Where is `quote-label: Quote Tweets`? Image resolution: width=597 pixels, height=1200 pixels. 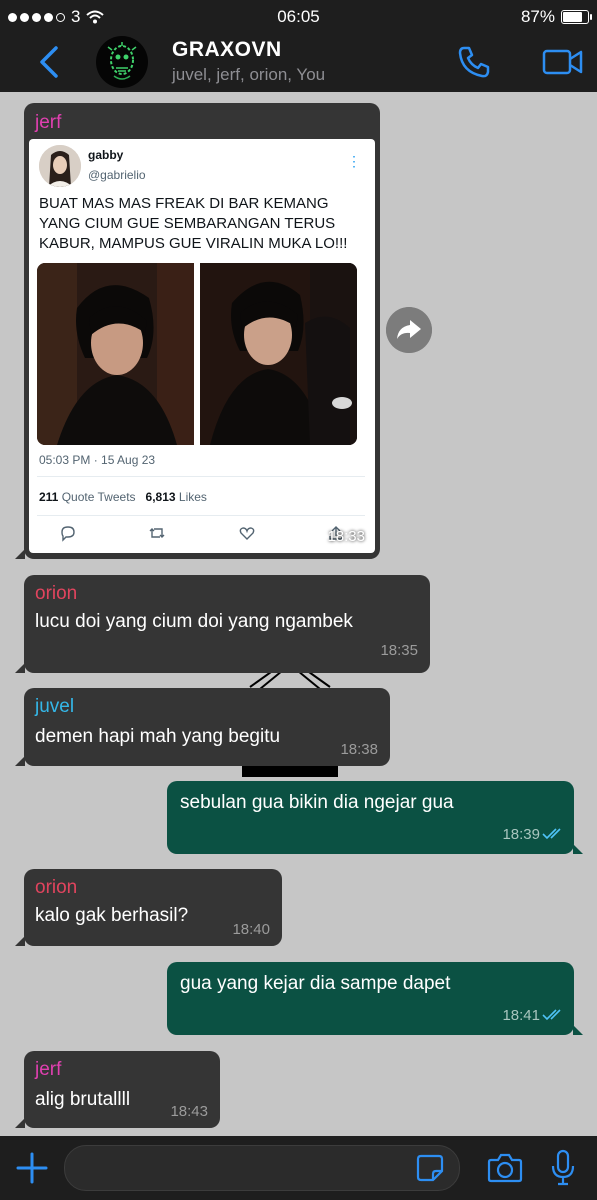
quote-label: Quote Tweets is located at coordinates (98, 497).